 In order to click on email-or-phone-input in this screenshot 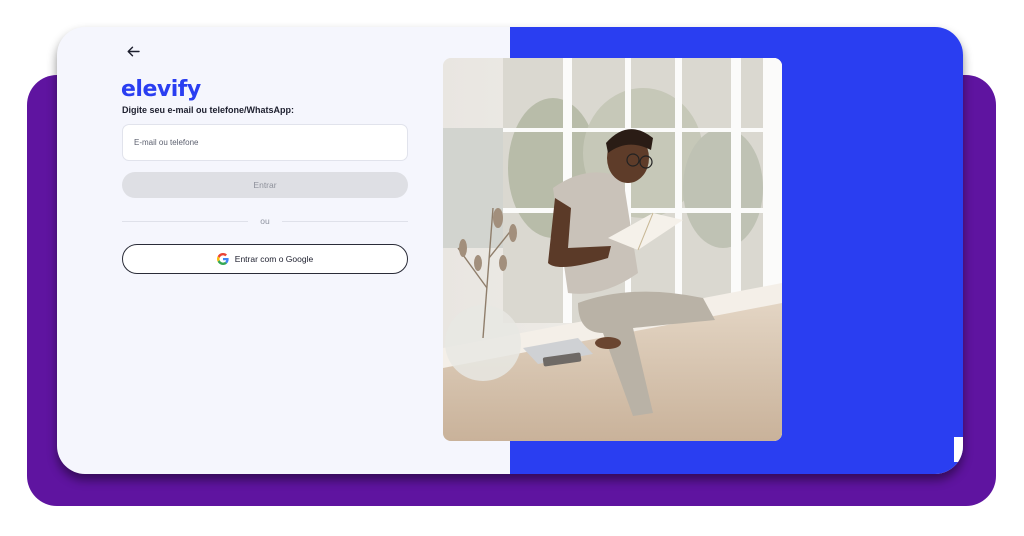, I will do `click(265, 142)`.